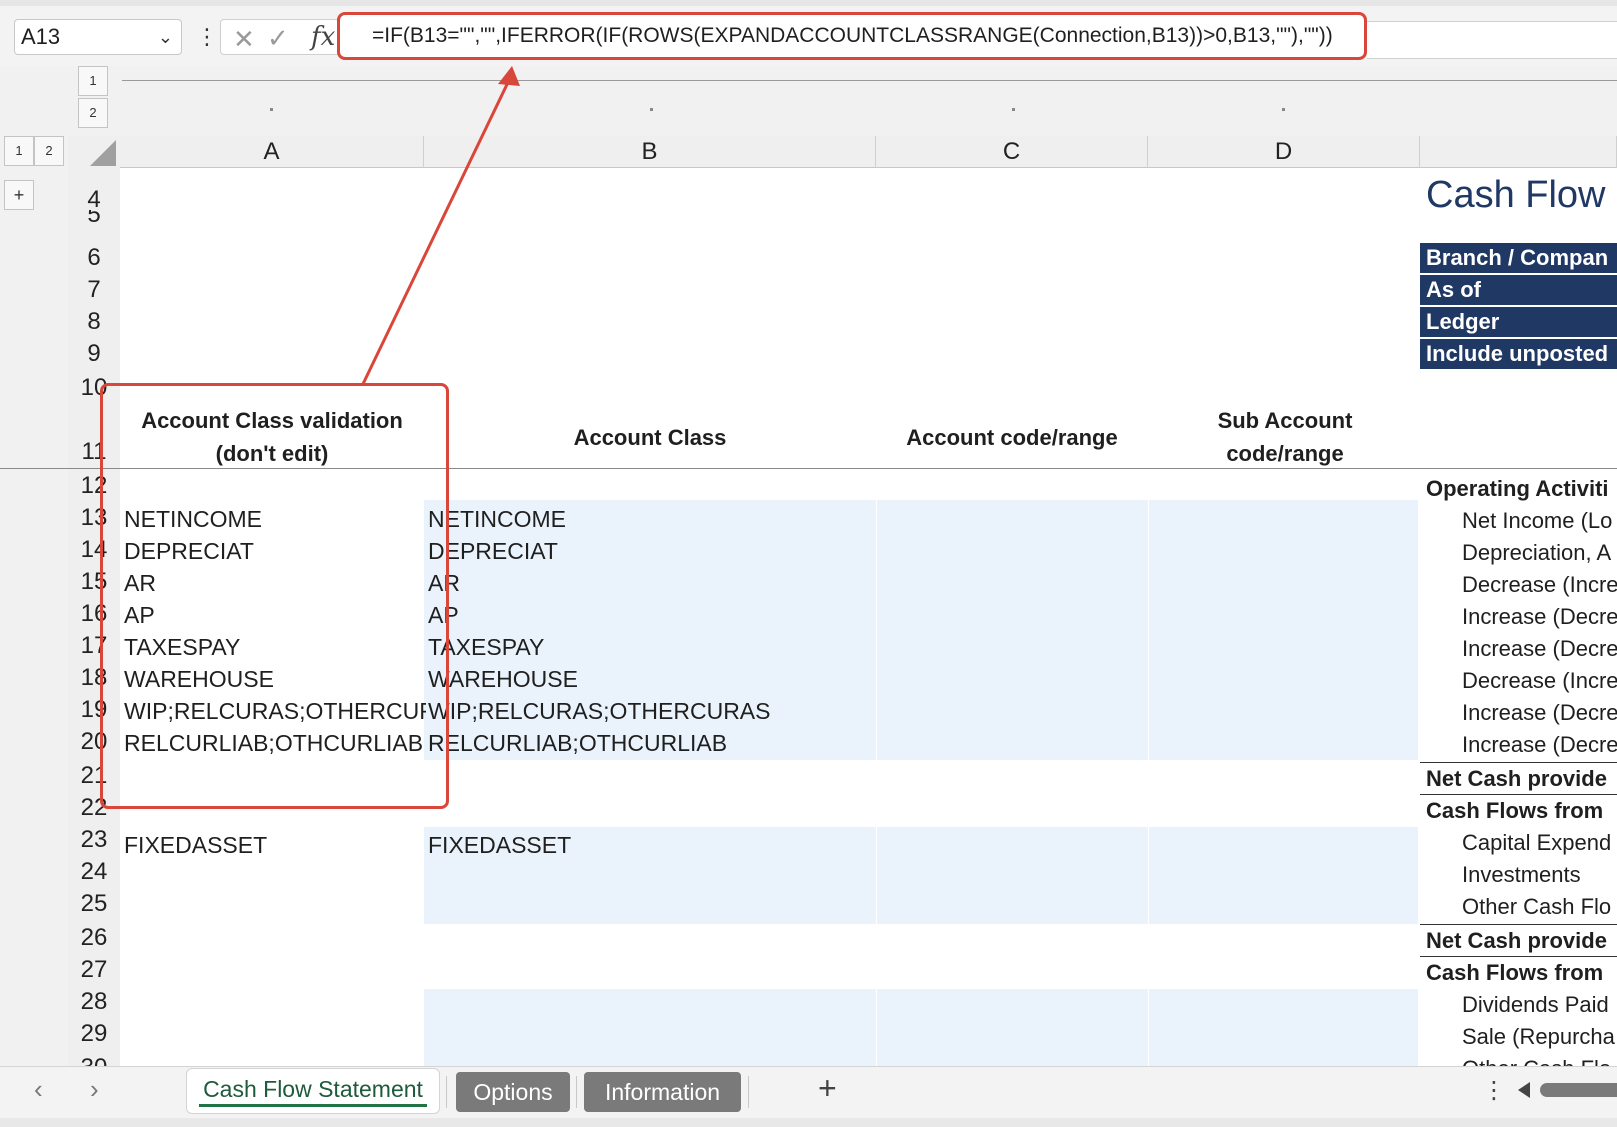 This screenshot has width=1617, height=1127. What do you see at coordinates (499, 845) in the screenshot?
I see `cell-b23: FIXEDASSET` at bounding box center [499, 845].